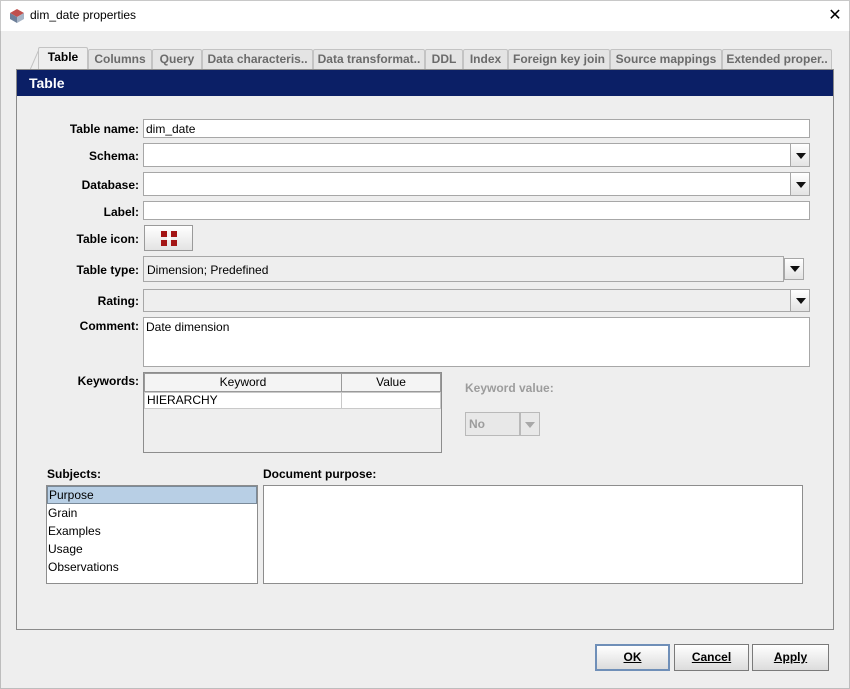 This screenshot has width=850, height=689. Describe the element at coordinates (509, 388) in the screenshot. I see `keyword-value-label: Keyword value:` at that location.